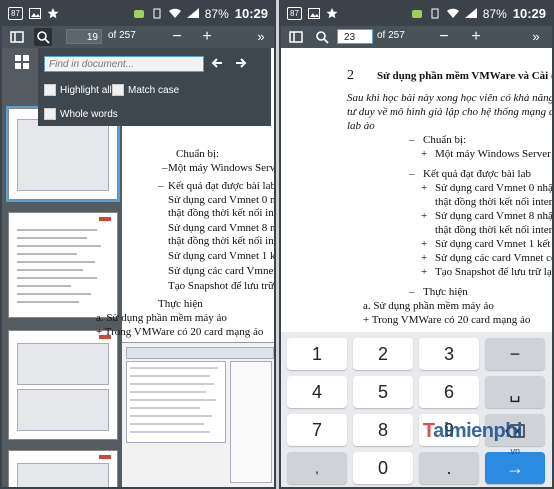 This screenshot has height=489, width=554. What do you see at coordinates (465, 76) in the screenshot?
I see `section-heading: Sử dụng phần mềm VMWare và Cài đ` at bounding box center [465, 76].